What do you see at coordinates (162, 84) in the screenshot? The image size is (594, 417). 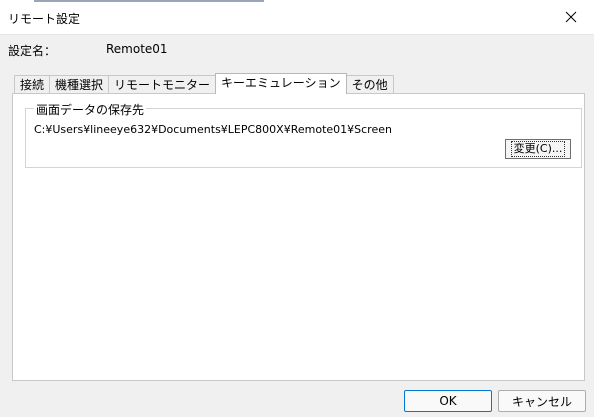 I see `tab-remote-monitor: リモートモニター` at bounding box center [162, 84].